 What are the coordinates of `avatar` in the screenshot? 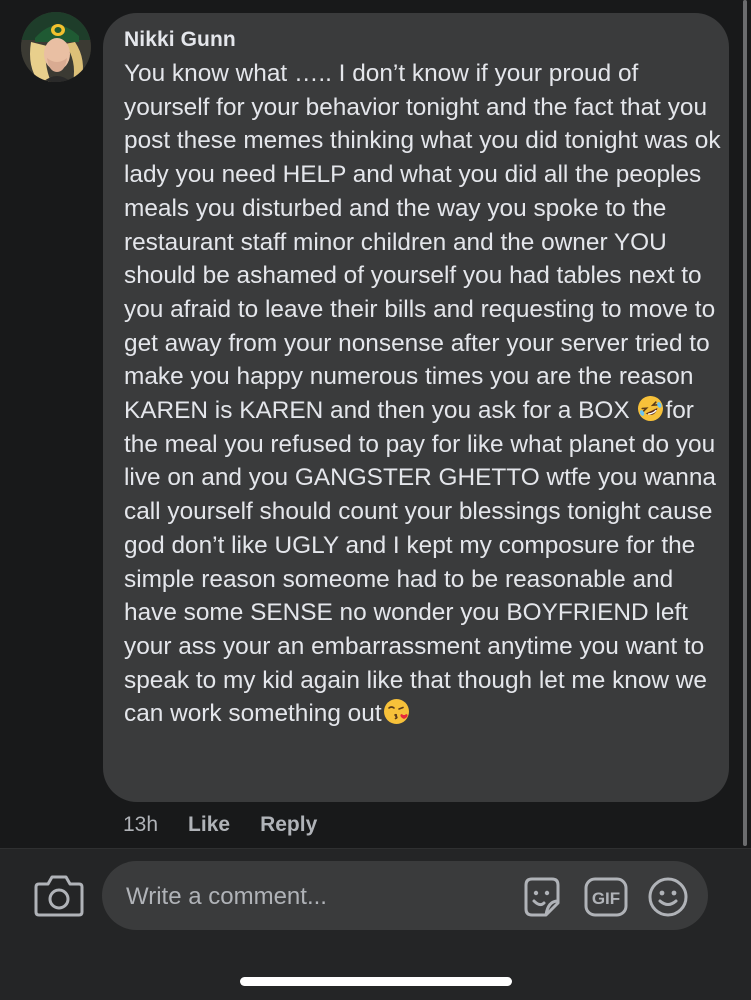 It's located at (56, 47).